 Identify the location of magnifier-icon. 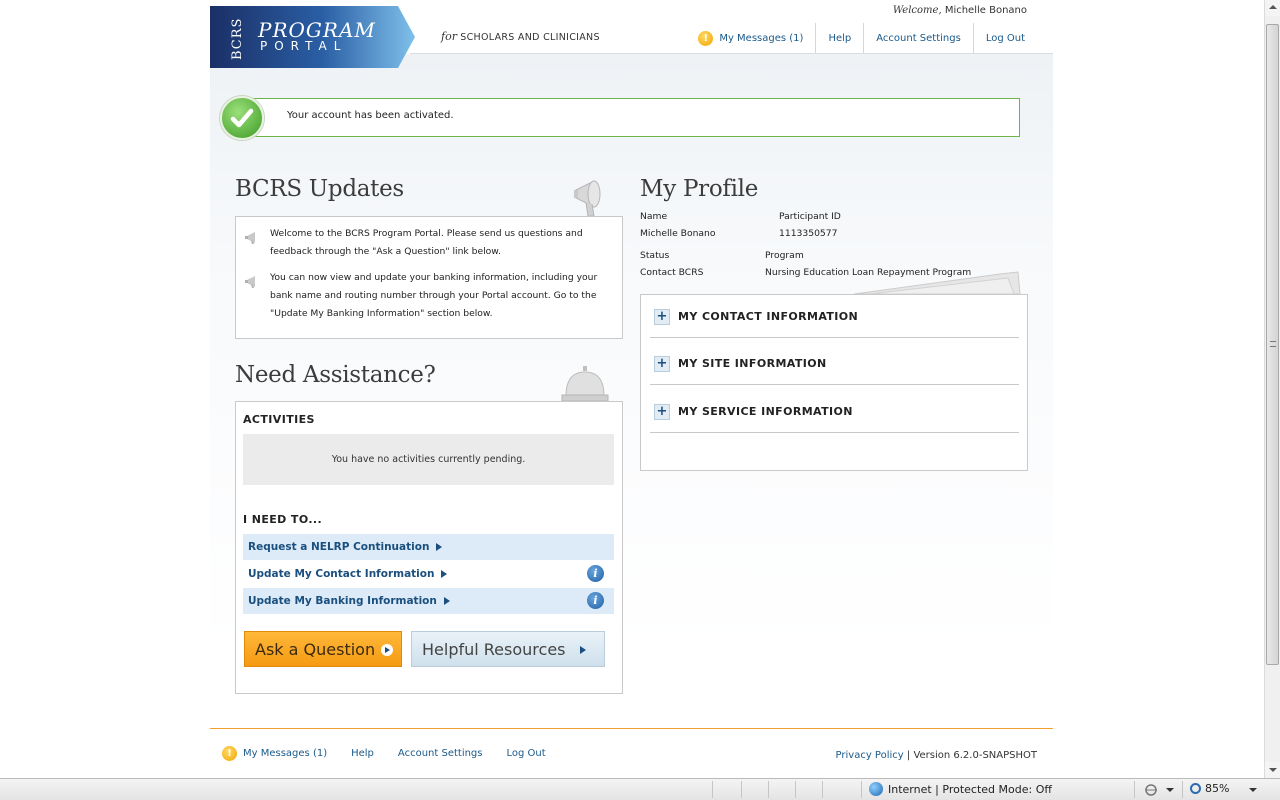
(1195, 788).